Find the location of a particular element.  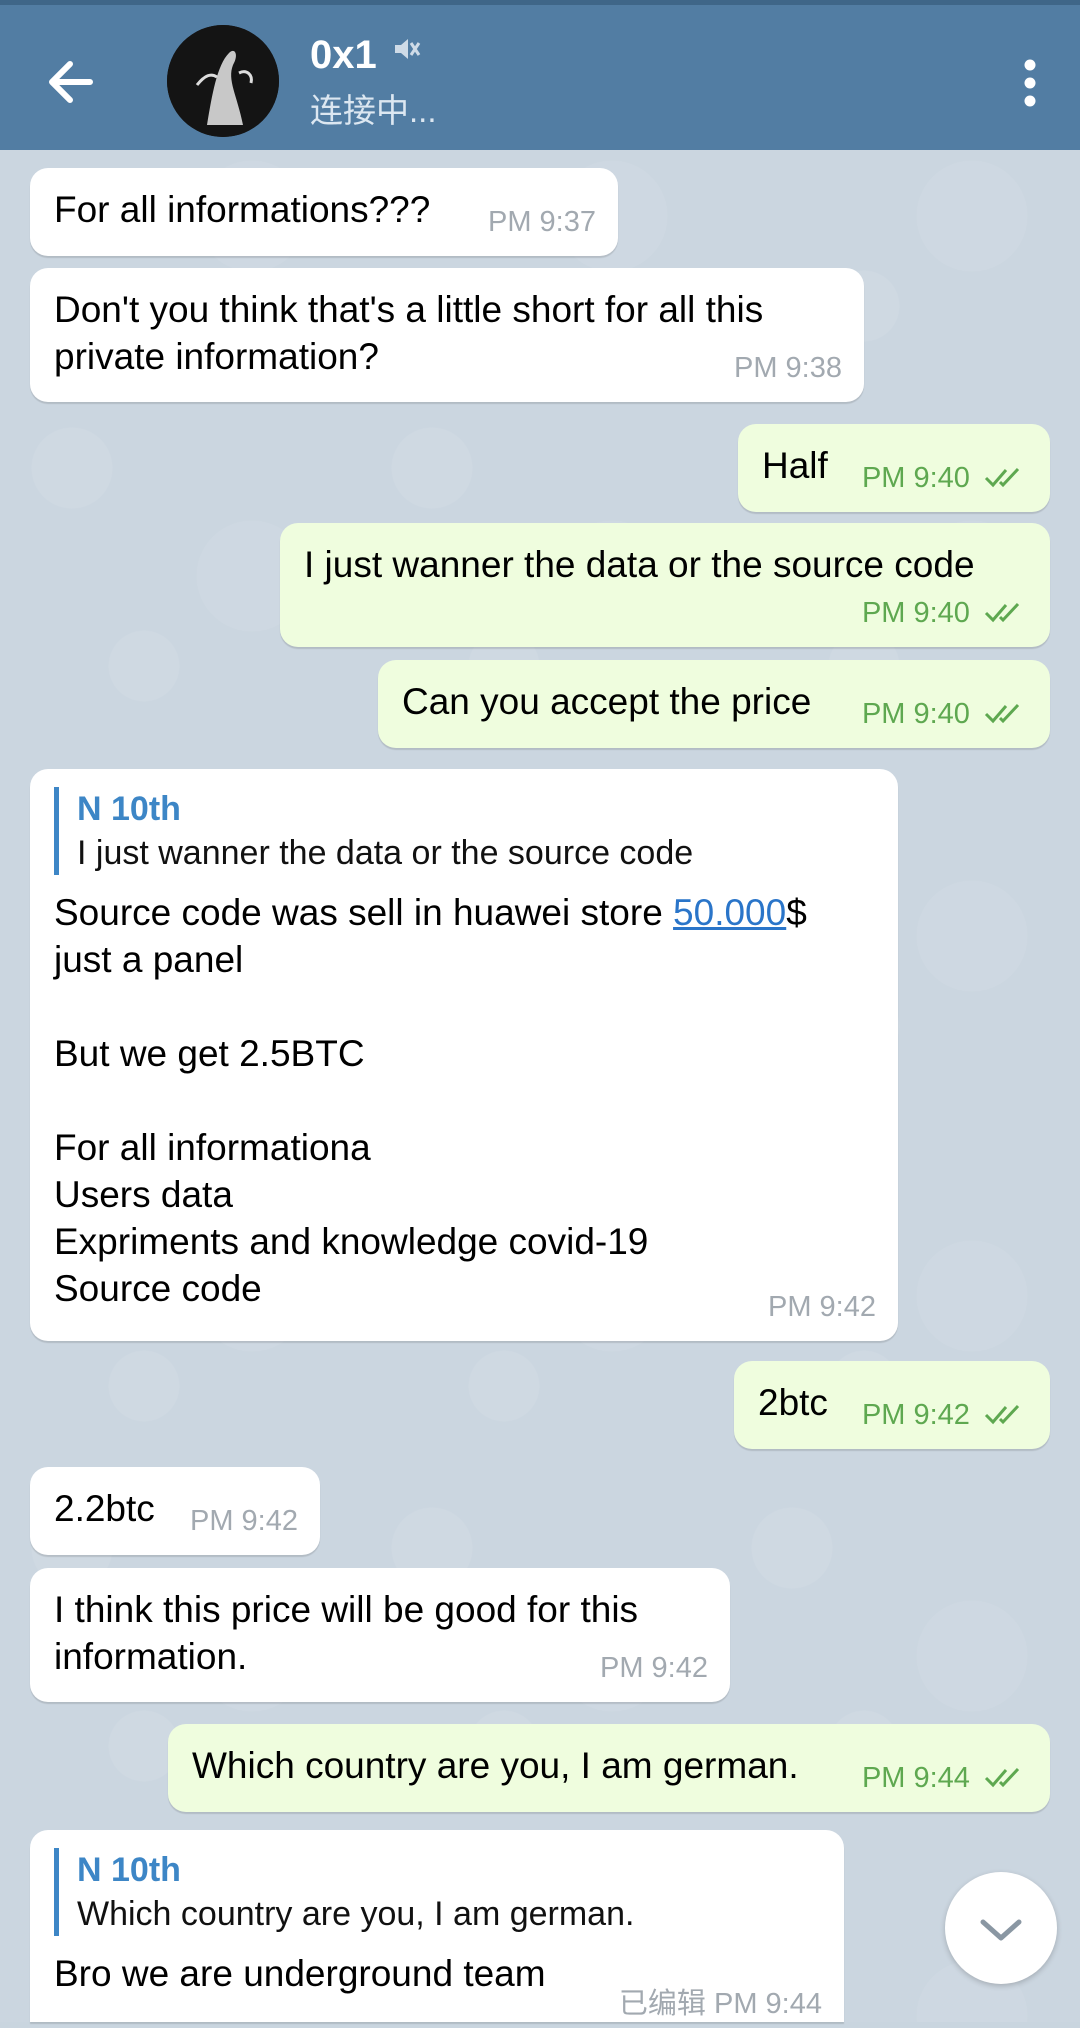

message-text-part: Source code was sell in huawei store is located at coordinates (364, 912).